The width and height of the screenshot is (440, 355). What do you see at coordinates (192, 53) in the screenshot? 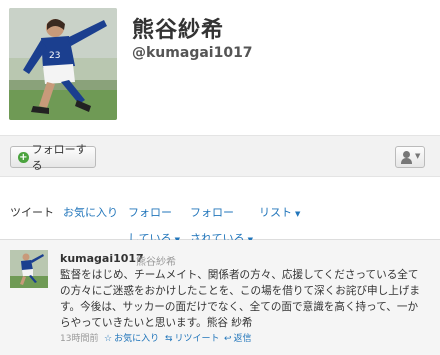
I see `screen-name: @kumagai1017` at bounding box center [192, 53].